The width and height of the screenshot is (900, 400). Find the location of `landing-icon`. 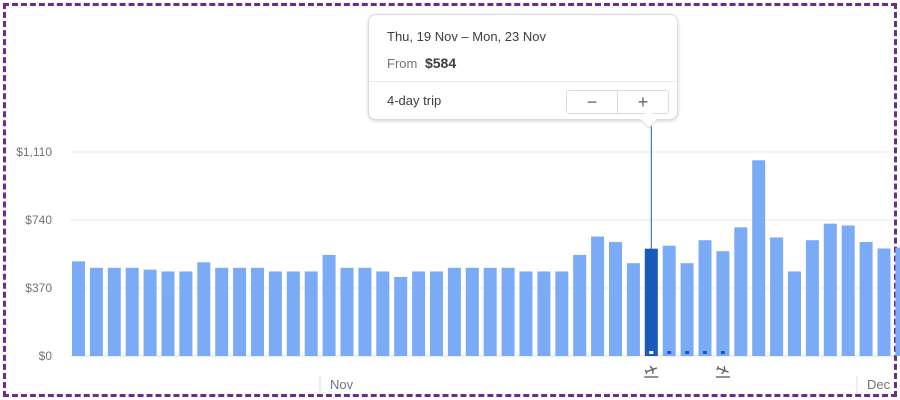

landing-icon is located at coordinates (722, 370).